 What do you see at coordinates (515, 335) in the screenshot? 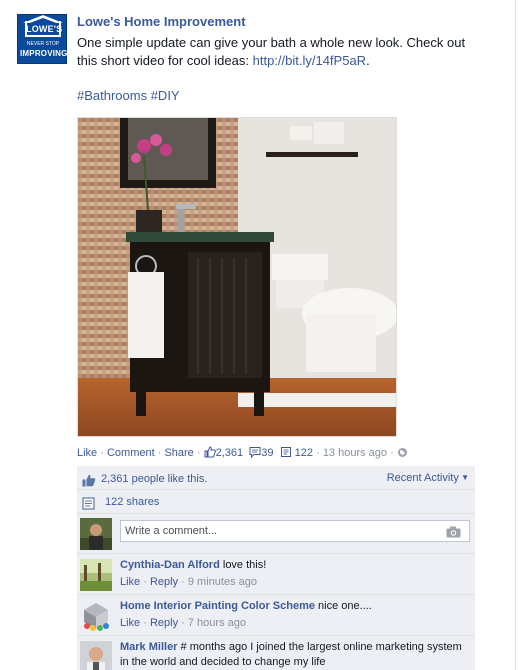
I see `feed-column-border` at bounding box center [515, 335].